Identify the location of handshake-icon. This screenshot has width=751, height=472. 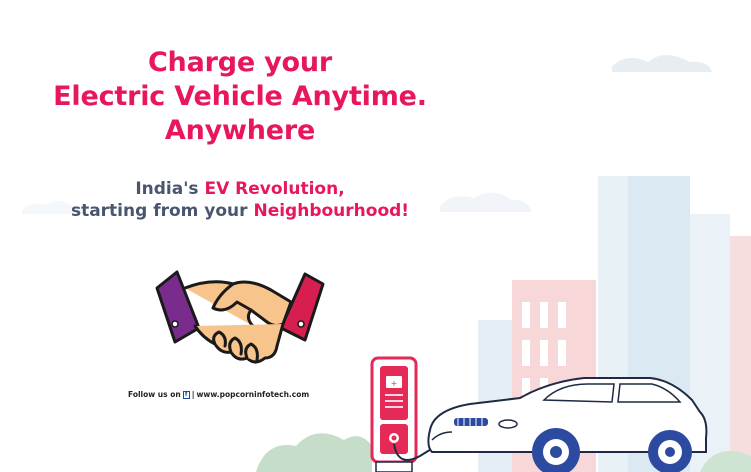
(240, 317).